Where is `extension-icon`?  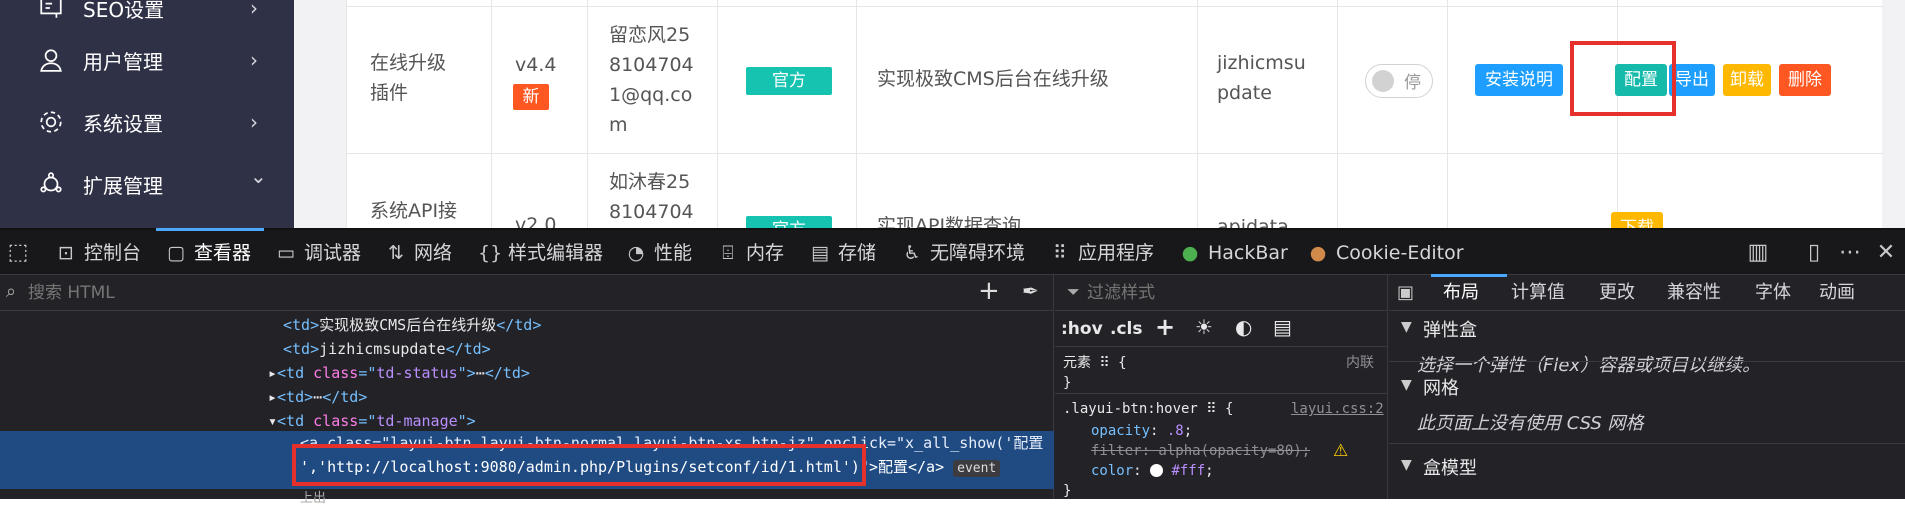 extension-icon is located at coordinates (51, 182).